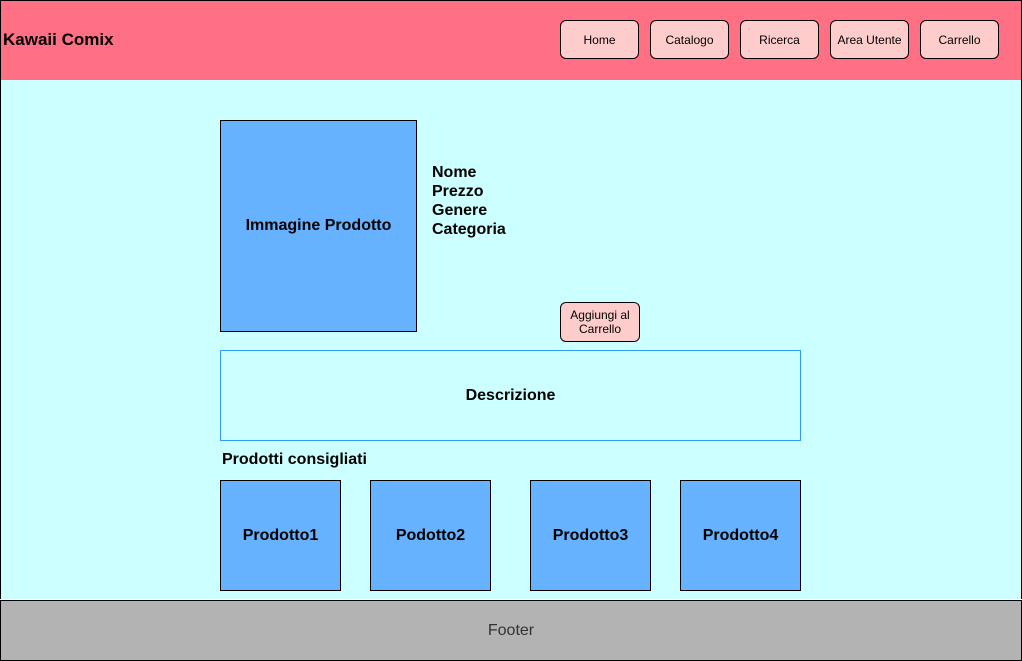 This screenshot has width=1022, height=661. What do you see at coordinates (454, 172) in the screenshot?
I see `product-name: Nome` at bounding box center [454, 172].